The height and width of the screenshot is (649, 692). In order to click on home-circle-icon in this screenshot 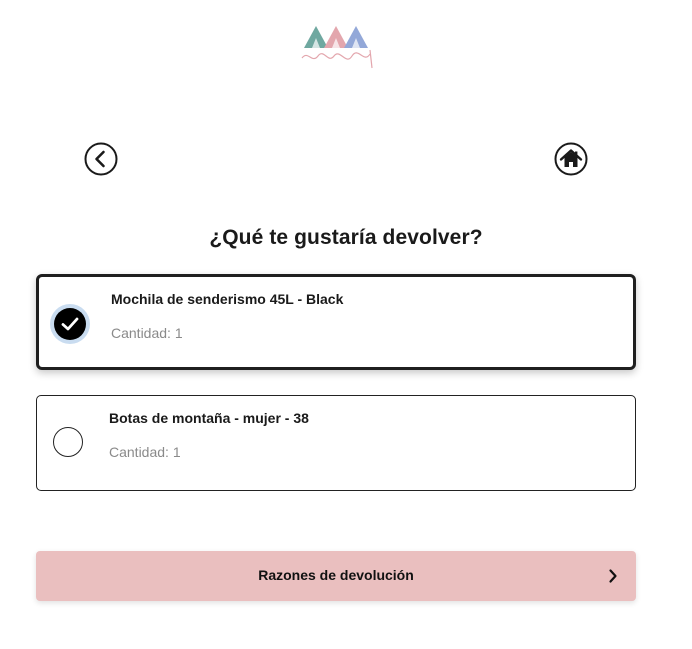, I will do `click(571, 159)`.